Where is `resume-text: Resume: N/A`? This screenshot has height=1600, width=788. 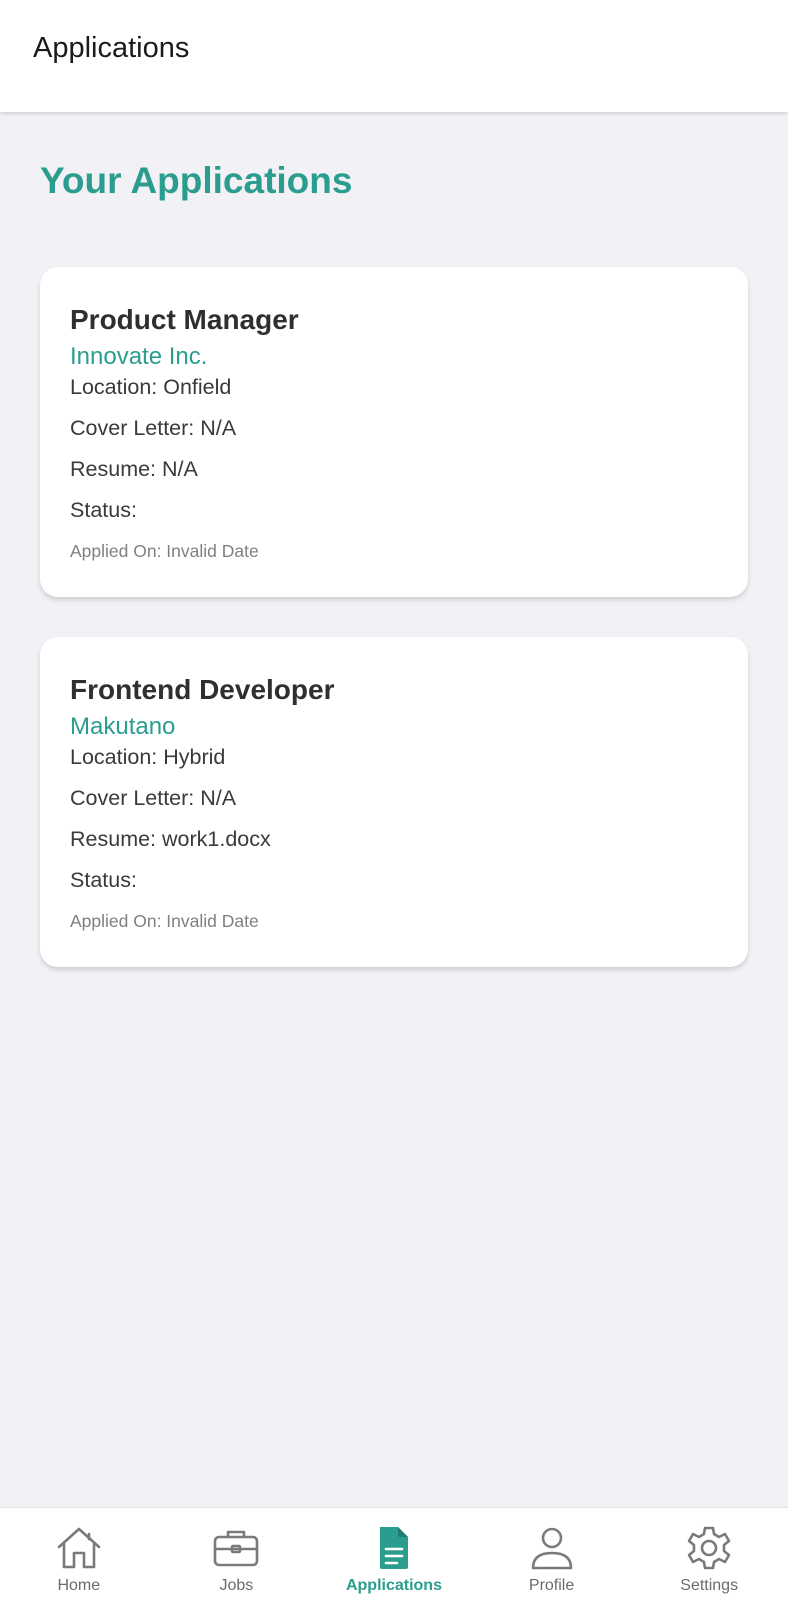
resume-text: Resume: N/A is located at coordinates (134, 469).